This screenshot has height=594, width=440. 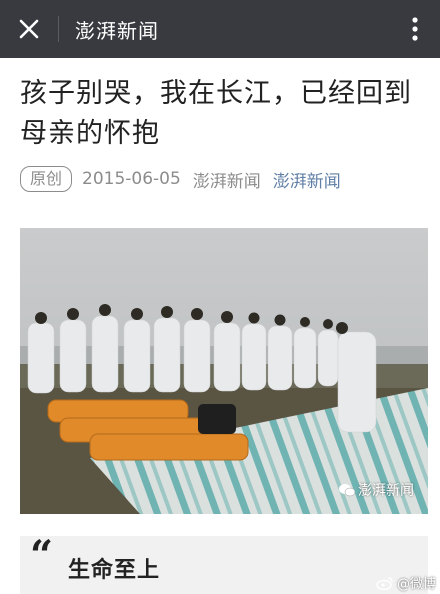 I want to click on account-link: 澎湃新闻, so click(x=307, y=179).